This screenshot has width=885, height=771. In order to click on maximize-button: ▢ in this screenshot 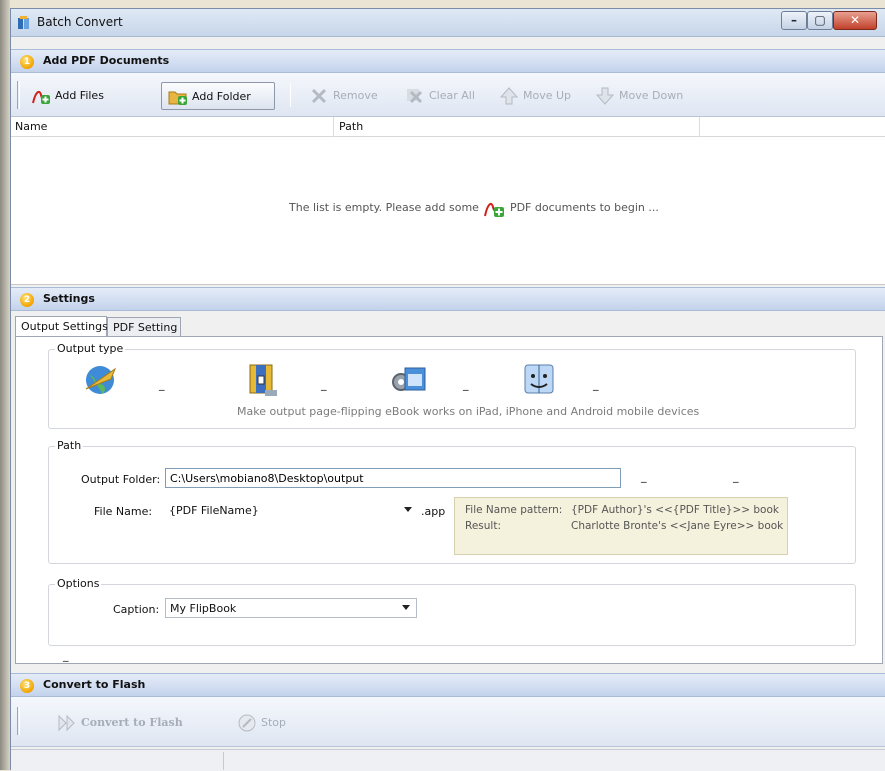, I will do `click(820, 20)`.